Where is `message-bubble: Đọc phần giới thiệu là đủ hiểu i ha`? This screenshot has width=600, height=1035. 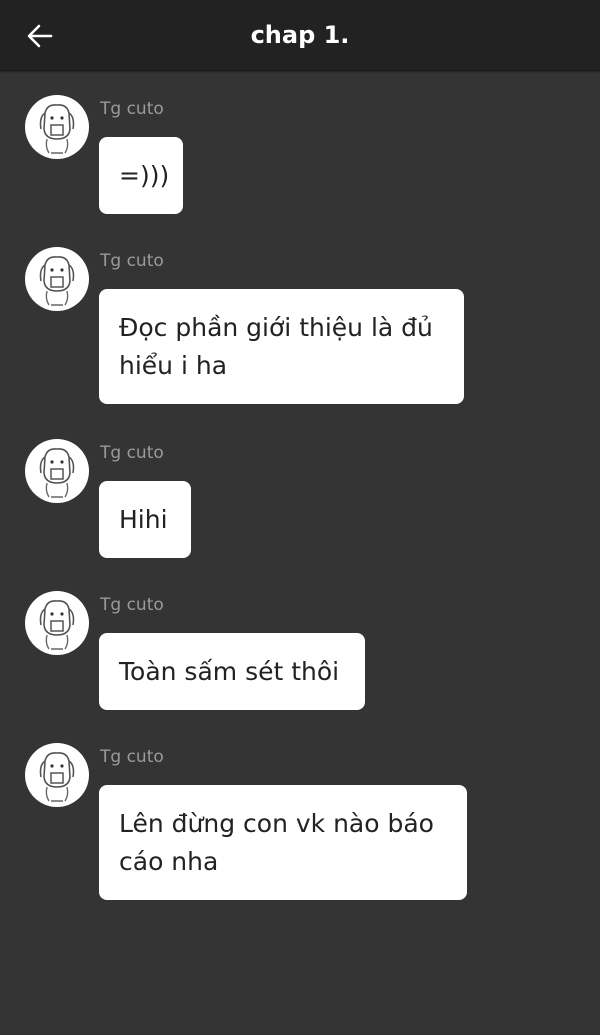
message-bubble: Đọc phần giới thiệu là đủ hiểu i ha is located at coordinates (281, 346).